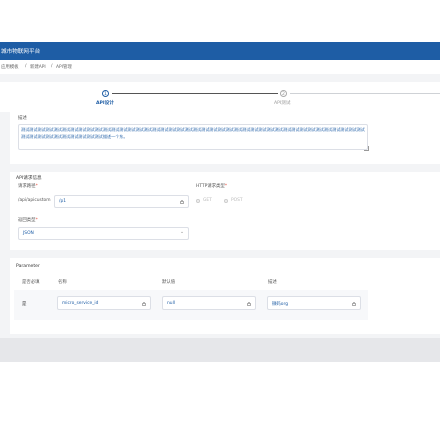 Image resolution: width=440 pixels, height=440 pixels. What do you see at coordinates (195, 93) in the screenshot?
I see `step-connector` at bounding box center [195, 93].